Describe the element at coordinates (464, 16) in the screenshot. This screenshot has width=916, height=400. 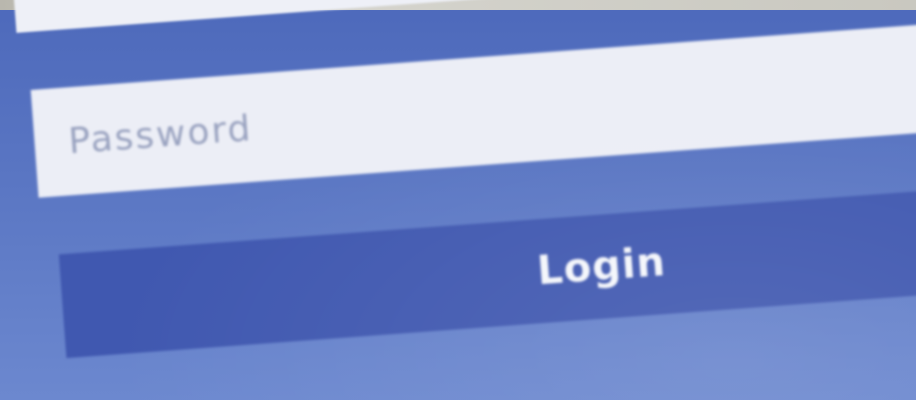
I see `username-field` at that location.